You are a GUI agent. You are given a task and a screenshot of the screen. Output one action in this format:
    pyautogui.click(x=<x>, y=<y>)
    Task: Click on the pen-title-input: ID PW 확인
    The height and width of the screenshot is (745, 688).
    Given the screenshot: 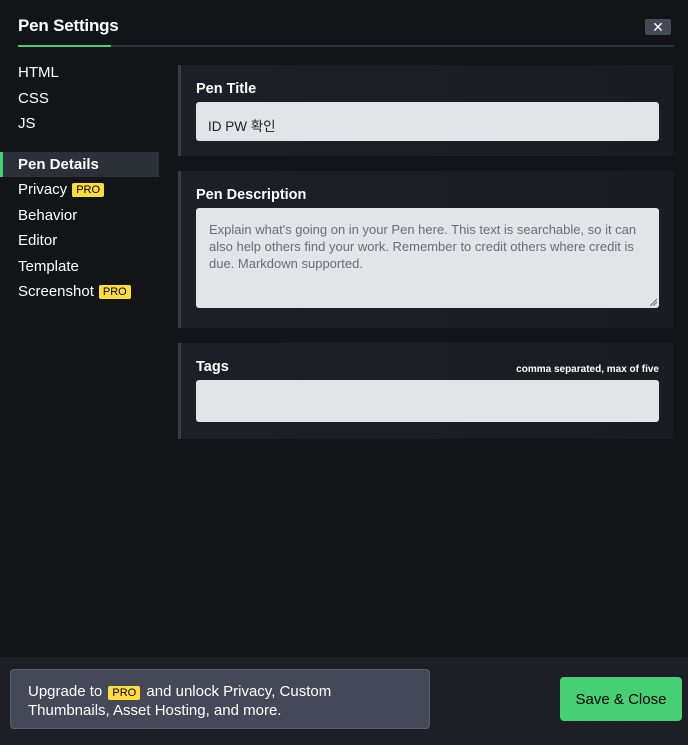 What is the action you would take?
    pyautogui.click(x=427, y=121)
    